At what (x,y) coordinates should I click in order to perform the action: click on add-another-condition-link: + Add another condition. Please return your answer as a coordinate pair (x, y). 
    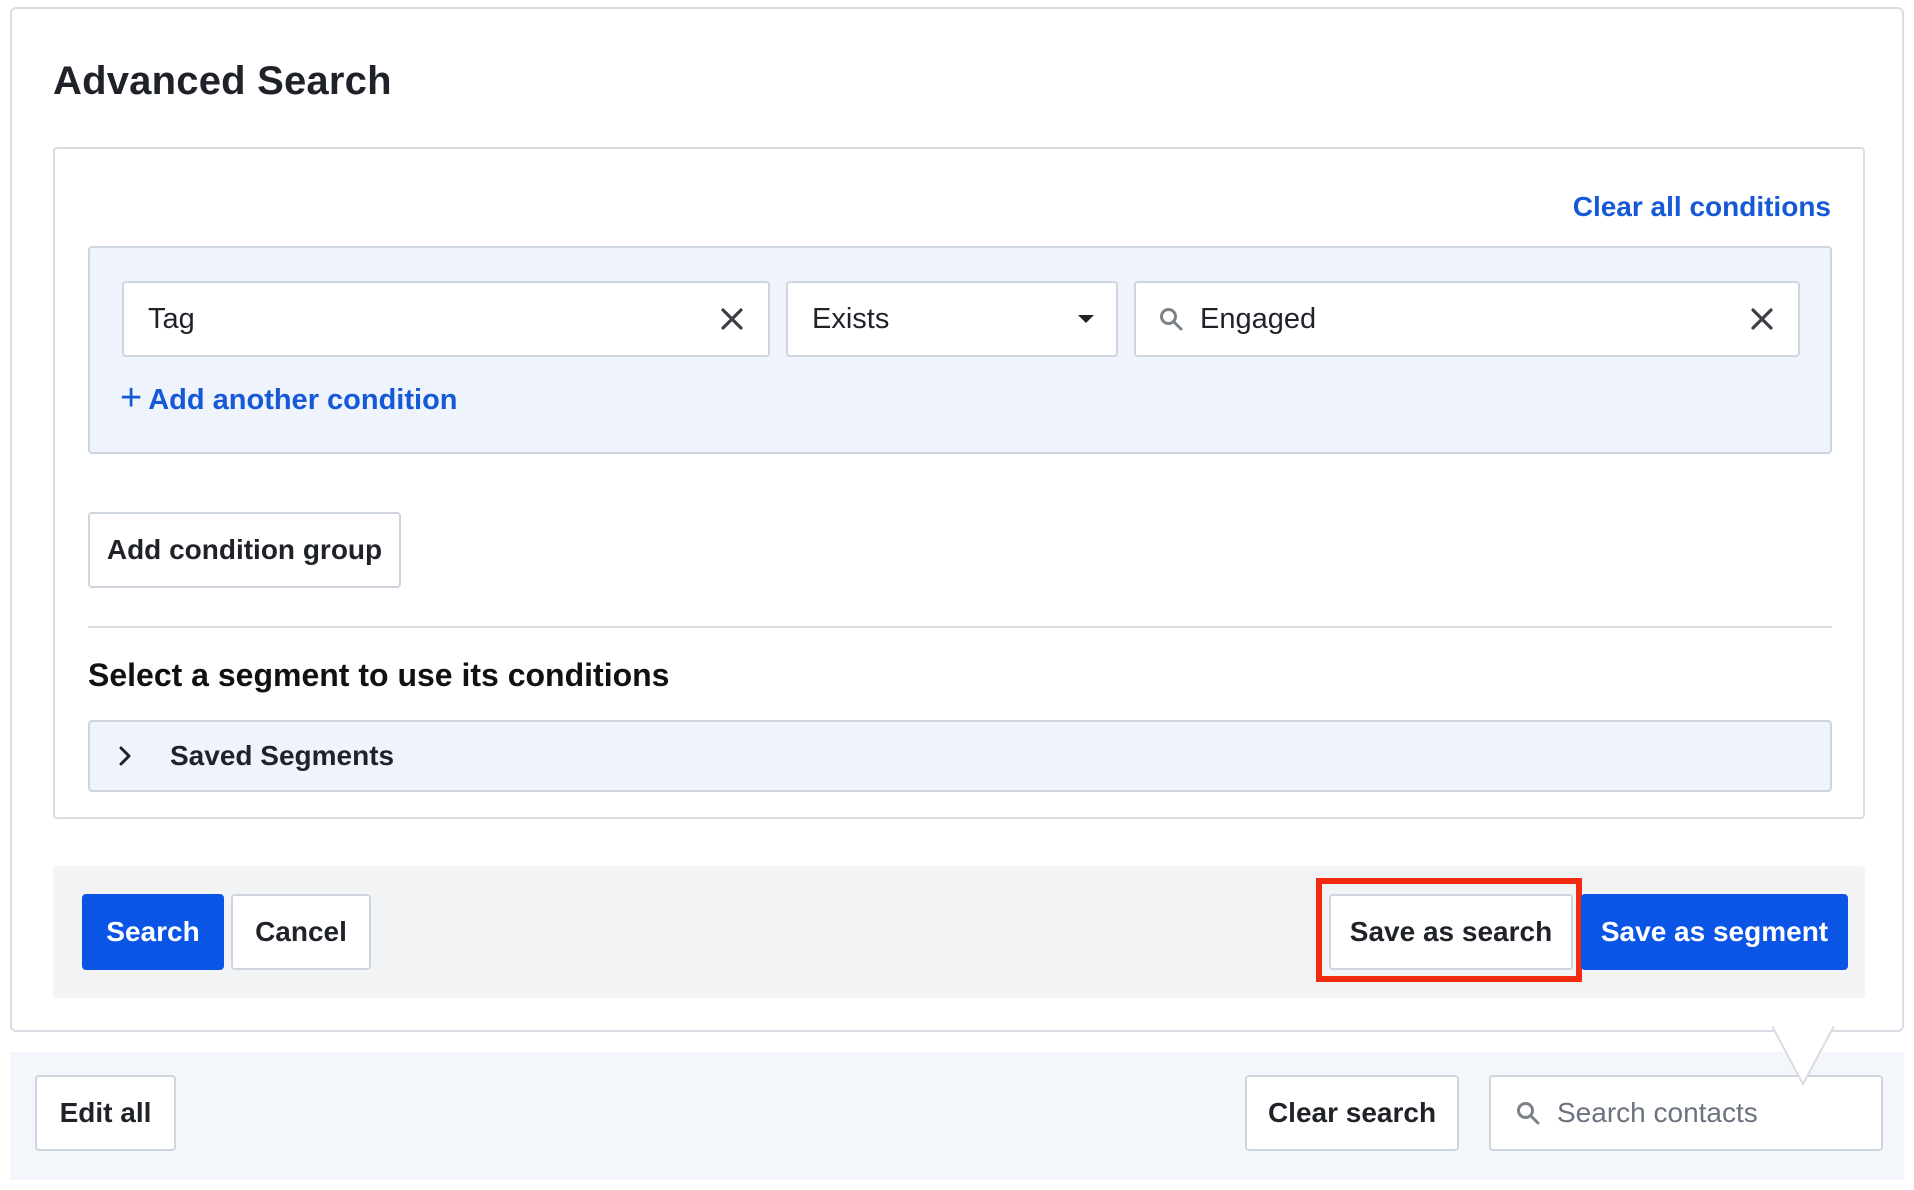
    Looking at the image, I should click on (289, 398).